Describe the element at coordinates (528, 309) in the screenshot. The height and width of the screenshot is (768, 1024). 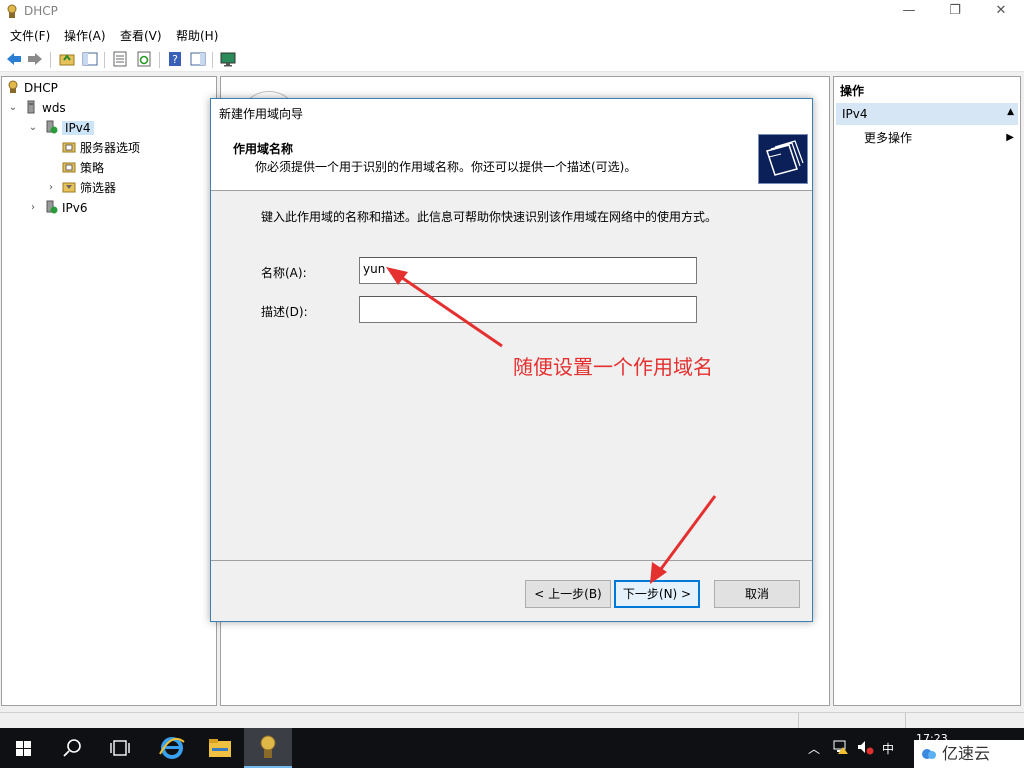
I see `scope-description-input` at that location.